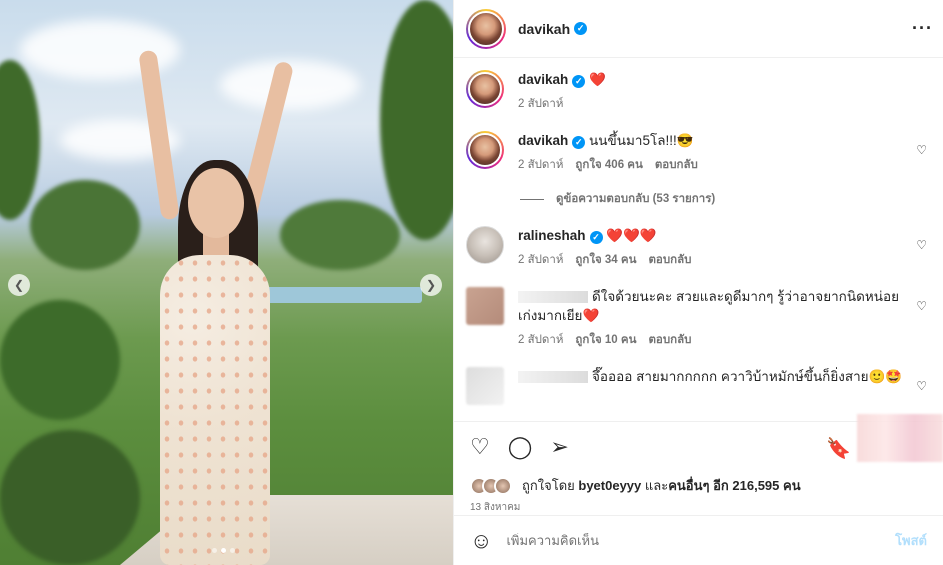 The image size is (943, 565). What do you see at coordinates (698, 29) in the screenshot?
I see `post-header: davikah ✓ ···` at bounding box center [698, 29].